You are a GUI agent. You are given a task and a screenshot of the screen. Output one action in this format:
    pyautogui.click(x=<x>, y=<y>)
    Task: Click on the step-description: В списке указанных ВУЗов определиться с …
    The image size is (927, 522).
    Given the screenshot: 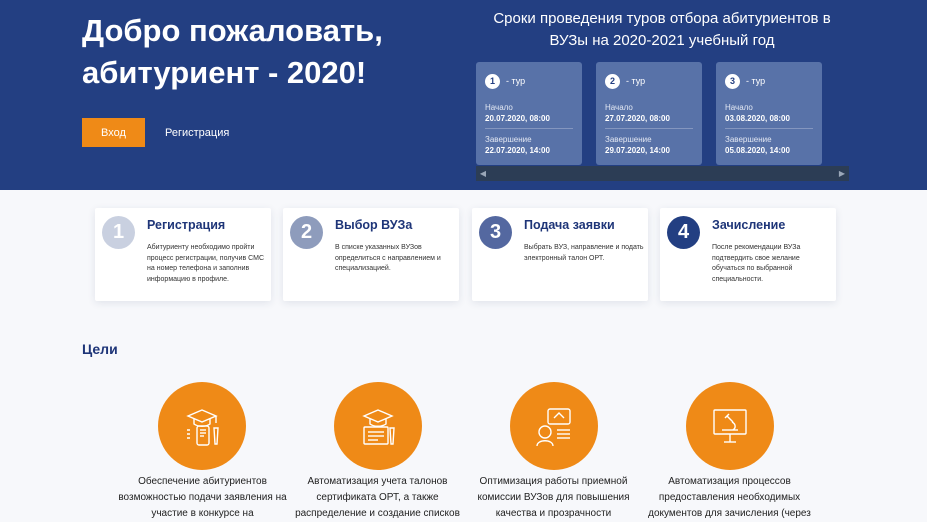 What is the action you would take?
    pyautogui.click(x=388, y=258)
    